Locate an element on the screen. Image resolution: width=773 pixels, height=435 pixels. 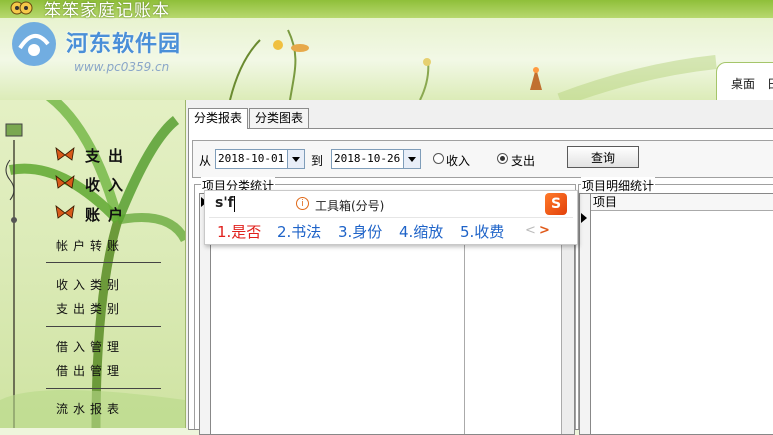
tab-category-chart: 分类图表 is located at coordinates (279, 118).